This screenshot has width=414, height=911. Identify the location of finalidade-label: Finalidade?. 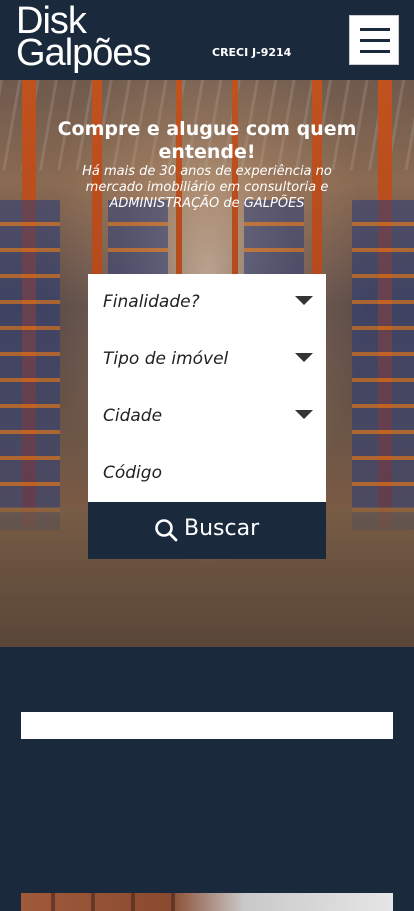
(151, 302).